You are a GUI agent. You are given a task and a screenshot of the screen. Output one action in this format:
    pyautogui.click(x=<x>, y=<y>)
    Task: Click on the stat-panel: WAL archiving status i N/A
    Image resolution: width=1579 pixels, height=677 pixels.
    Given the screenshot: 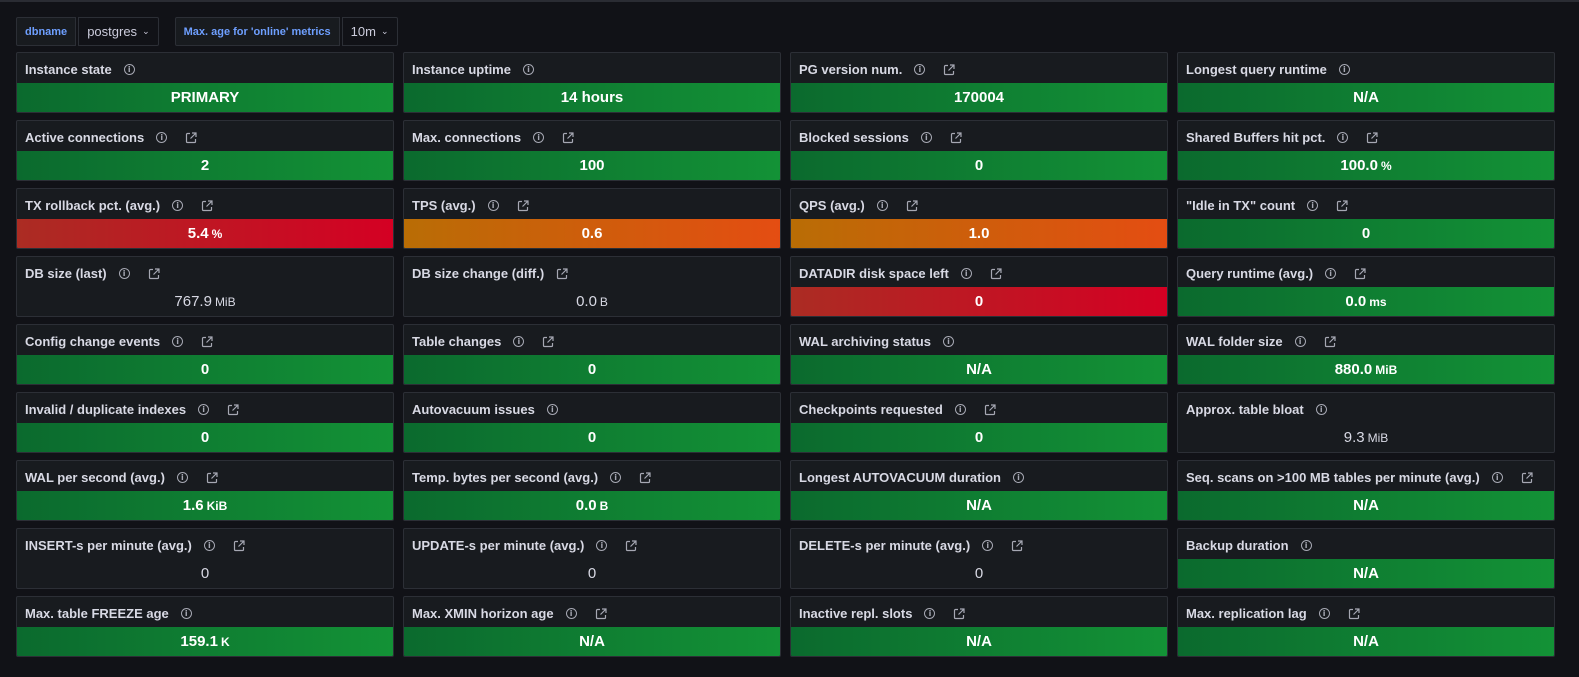 What is the action you would take?
    pyautogui.click(x=979, y=354)
    